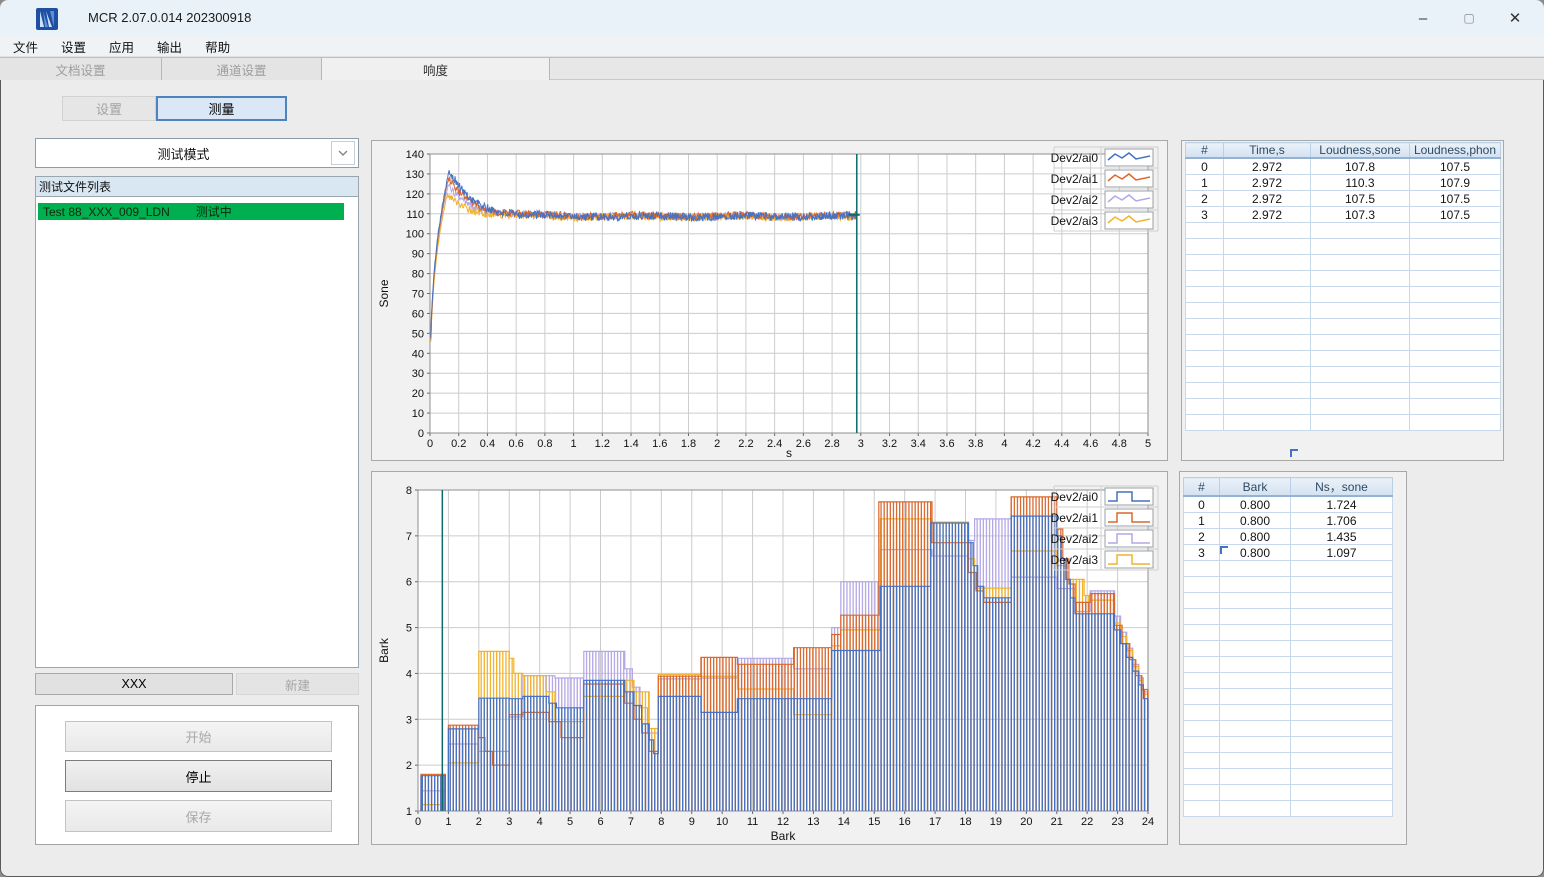 The image size is (1544, 877). I want to click on table-row: 1 0.800 1.706, so click(1288, 520).